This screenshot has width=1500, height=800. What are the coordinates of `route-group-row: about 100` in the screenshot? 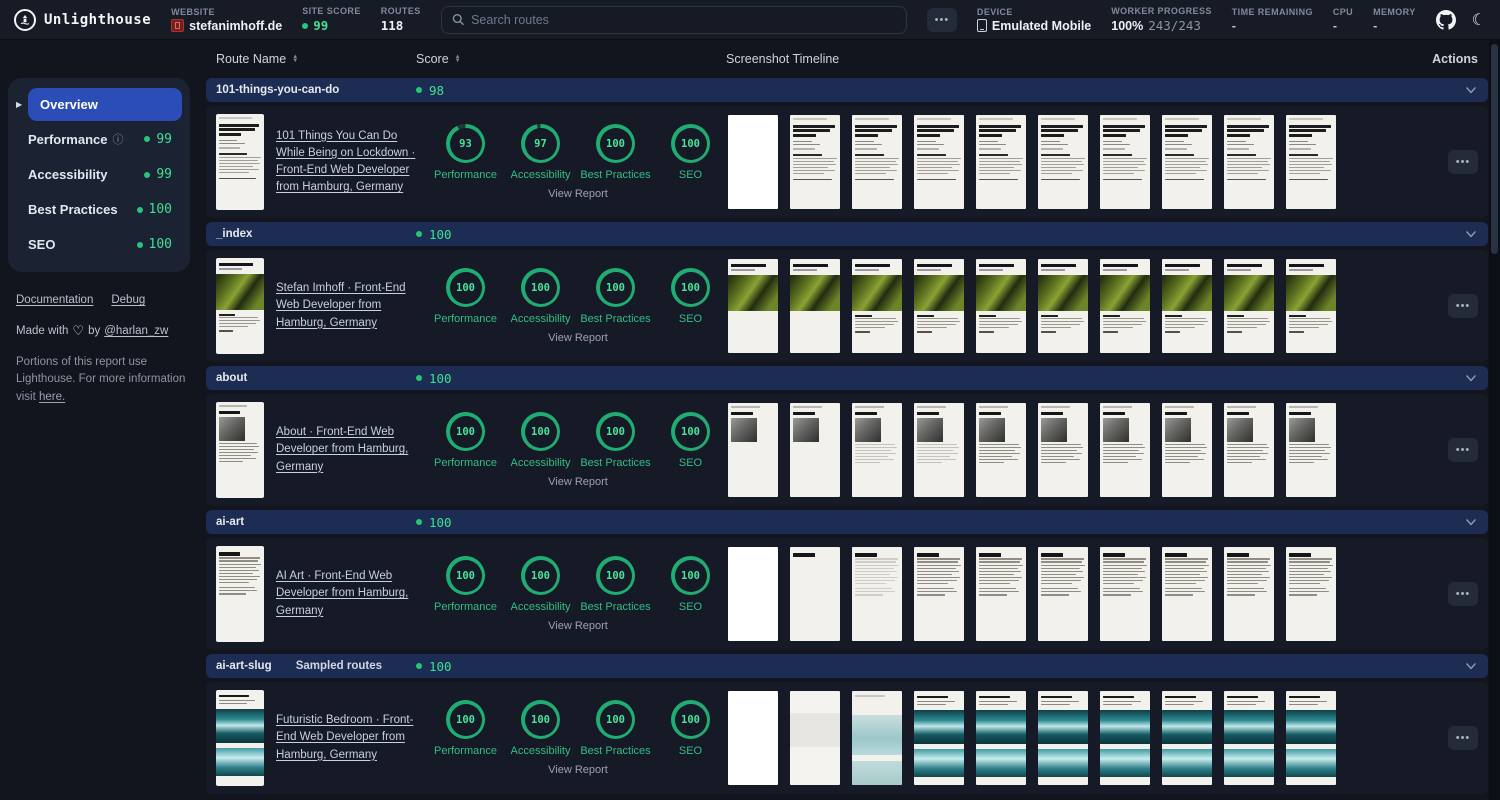 It's located at (847, 378).